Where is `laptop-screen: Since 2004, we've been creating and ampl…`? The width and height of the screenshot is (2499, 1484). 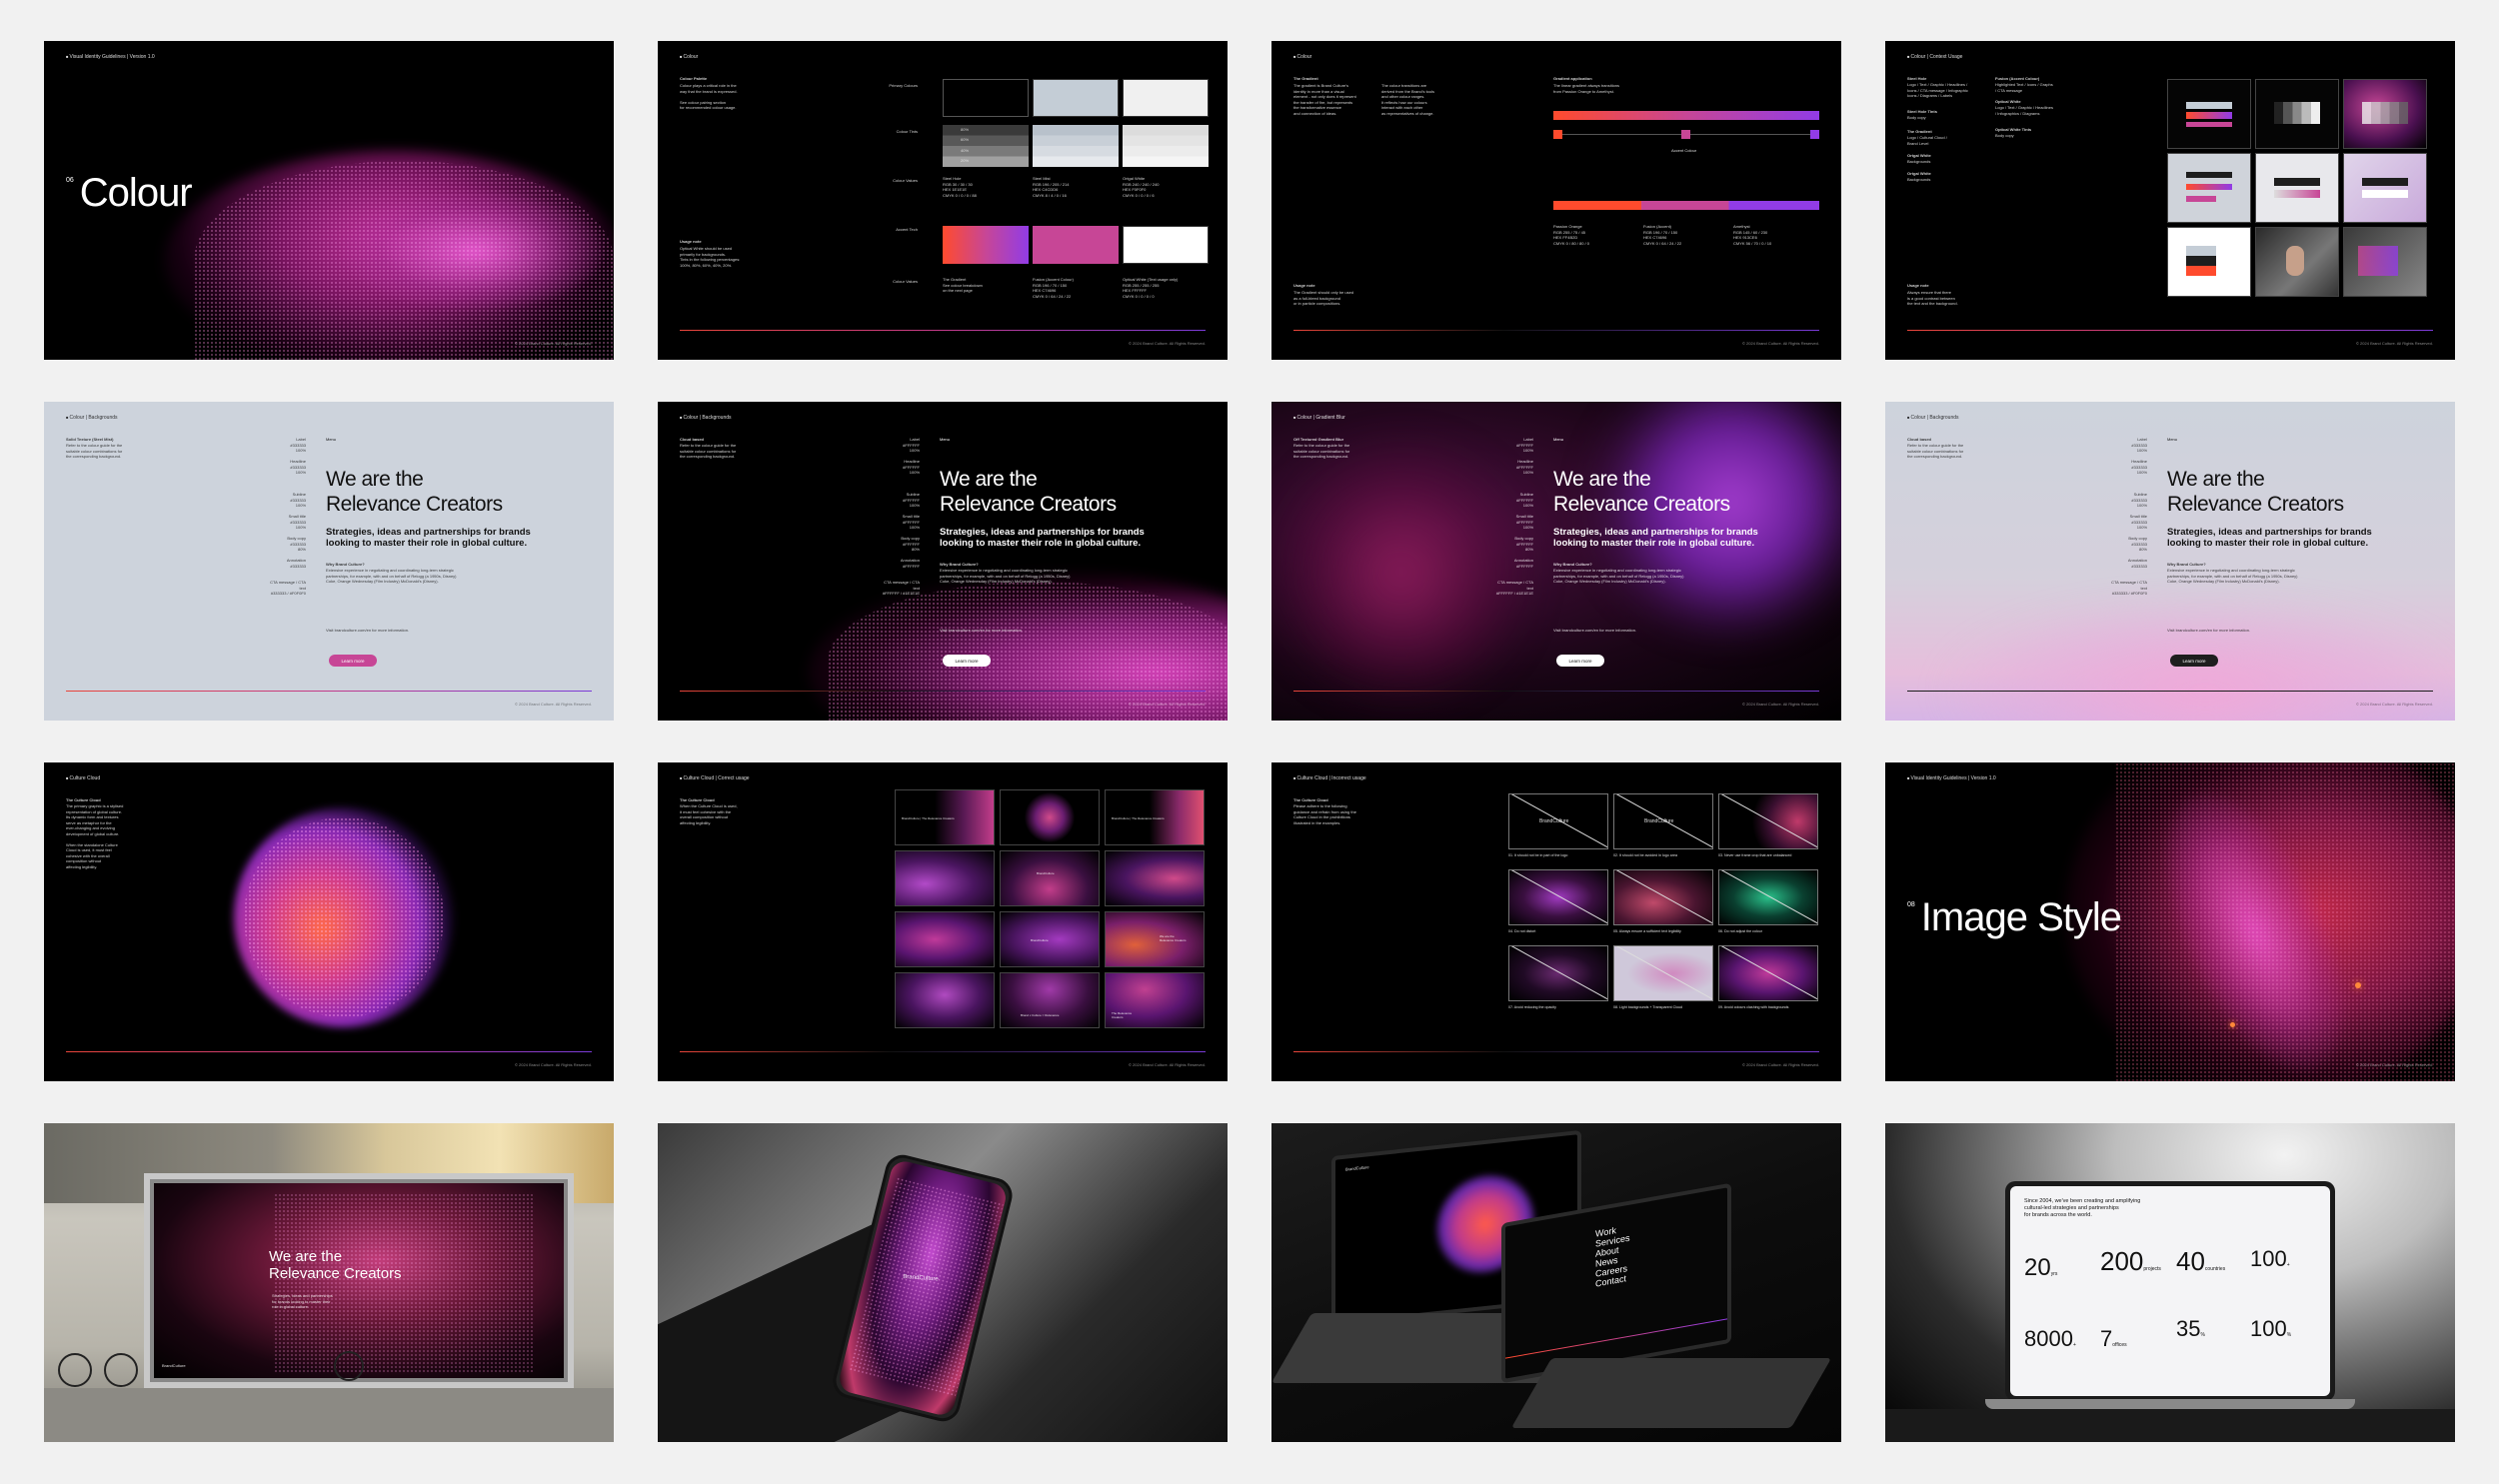 laptop-screen: Since 2004, we've been creating and ampl… is located at coordinates (2170, 1291).